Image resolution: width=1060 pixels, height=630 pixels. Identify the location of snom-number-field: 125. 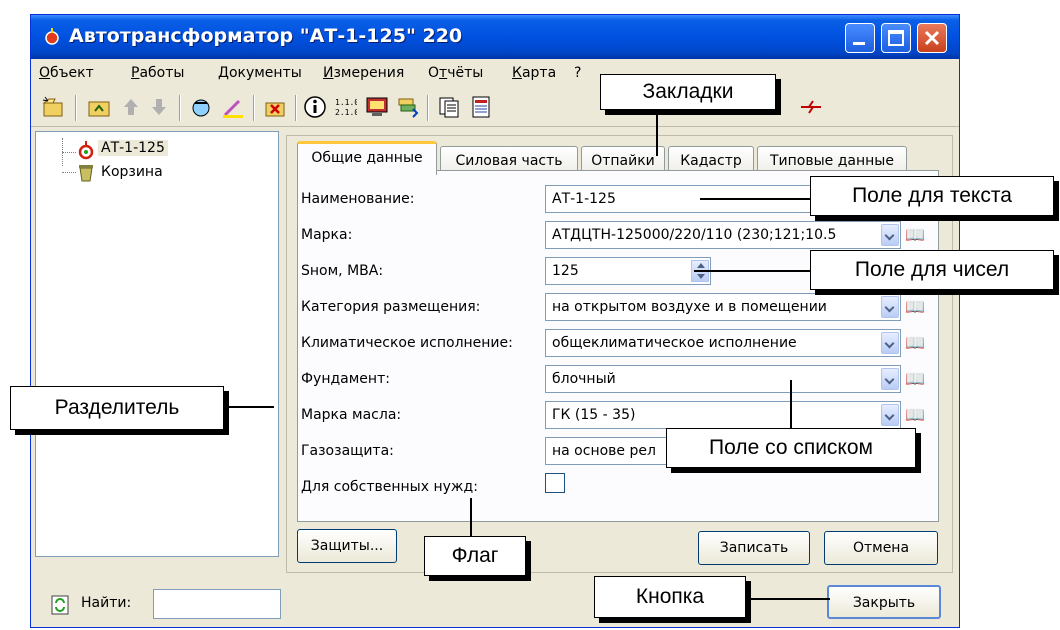
(628, 271).